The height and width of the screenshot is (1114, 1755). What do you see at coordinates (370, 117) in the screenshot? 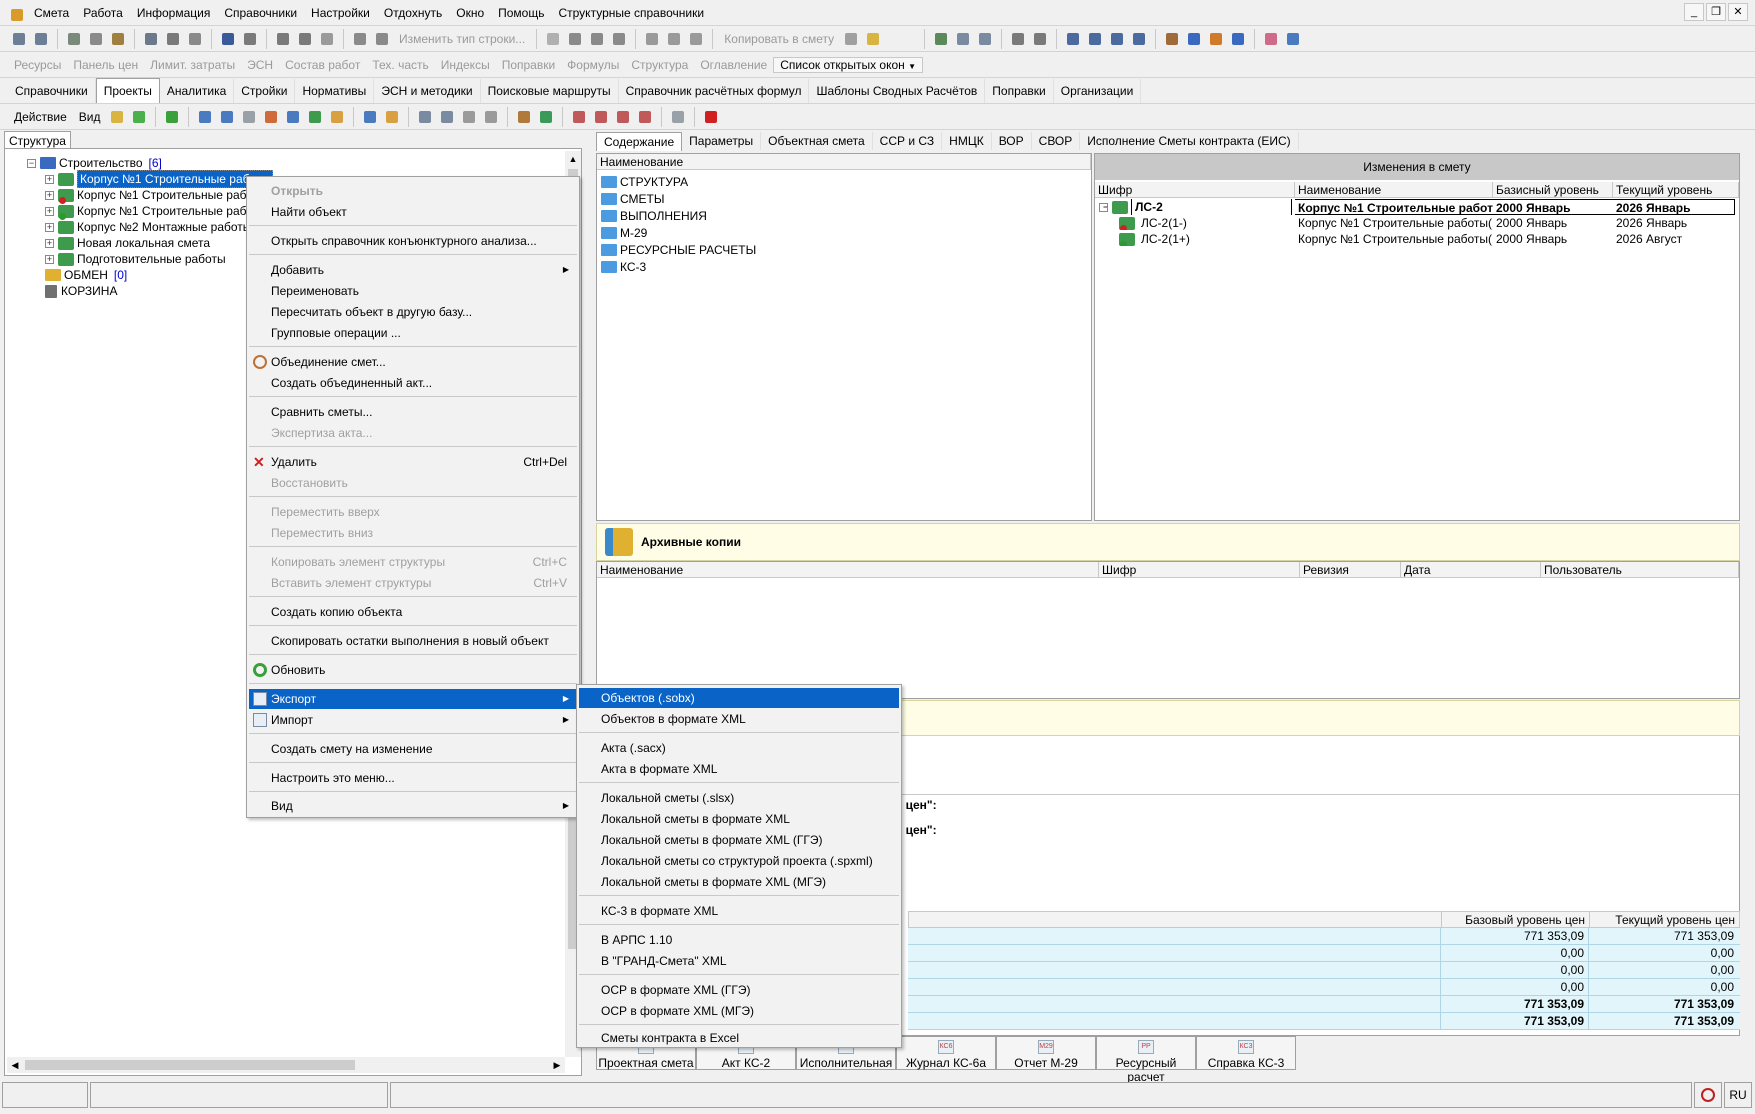
I see `list-icon` at bounding box center [370, 117].